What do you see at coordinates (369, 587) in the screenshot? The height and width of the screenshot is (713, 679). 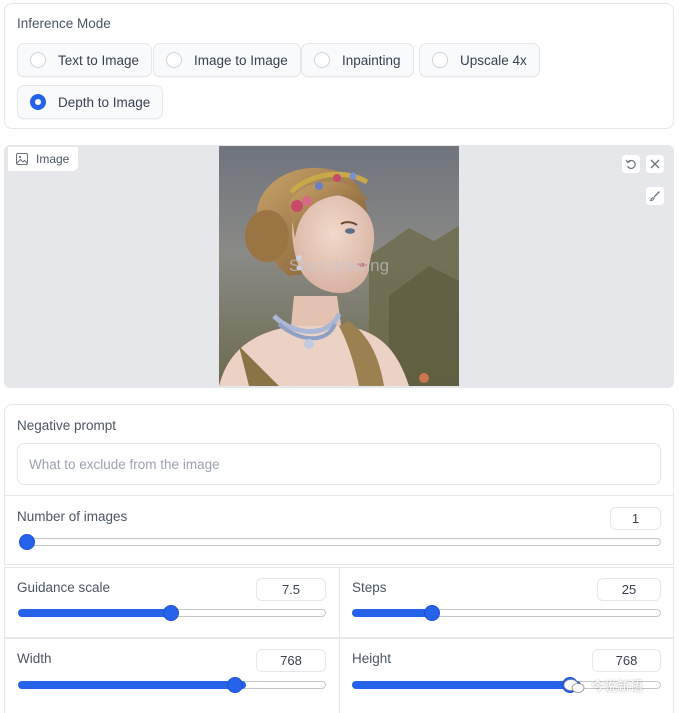 I see `steps-label: Steps` at bounding box center [369, 587].